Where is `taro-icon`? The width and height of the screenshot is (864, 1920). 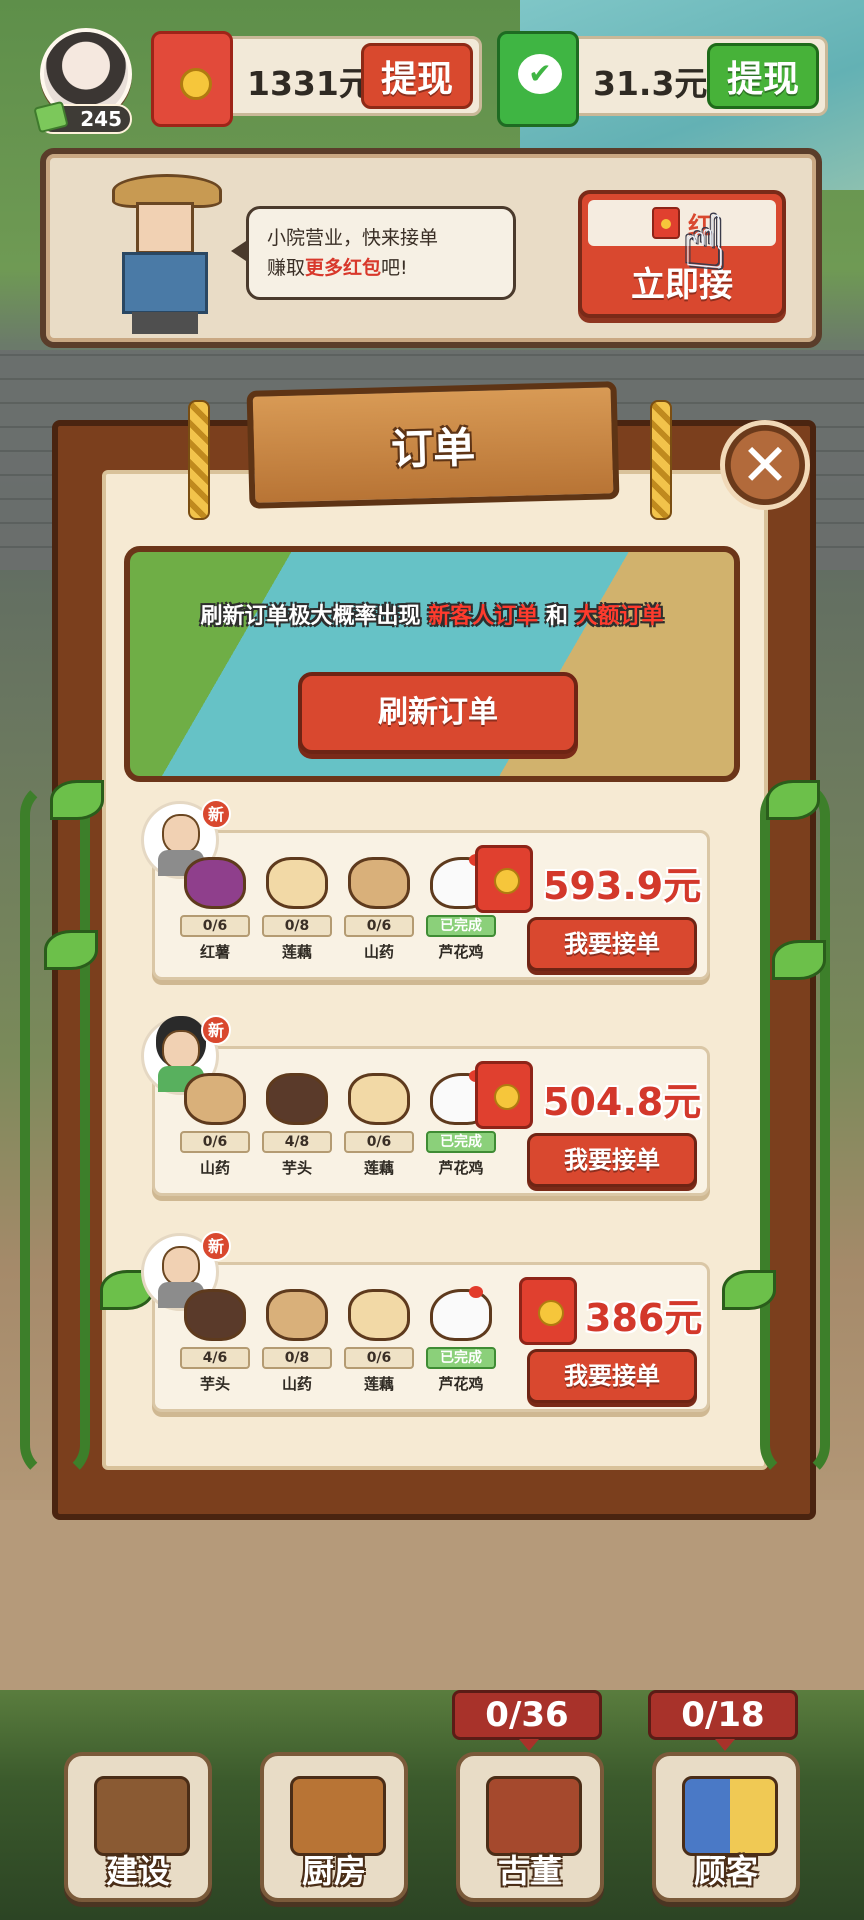 taro-icon is located at coordinates (215, 1315).